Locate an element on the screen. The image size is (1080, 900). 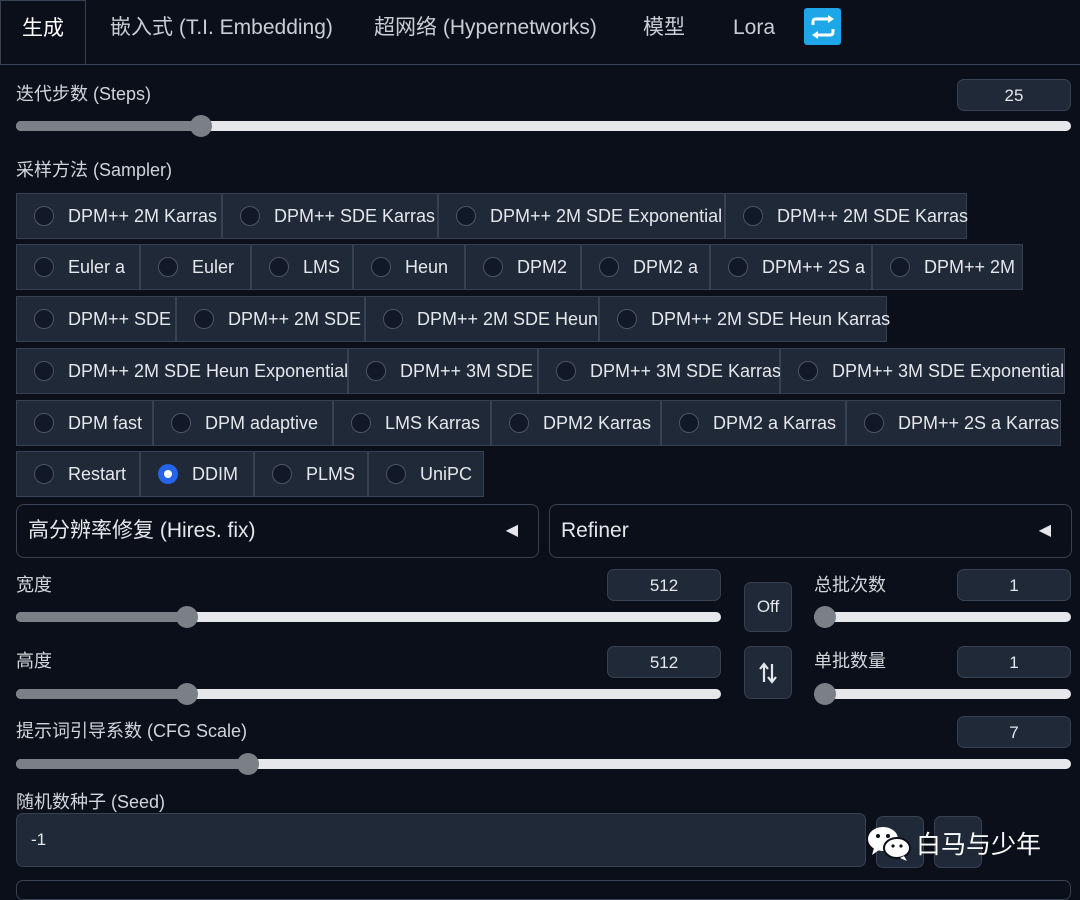
sampler-option-label: DPM++ 2M Karras is located at coordinates (143, 215).